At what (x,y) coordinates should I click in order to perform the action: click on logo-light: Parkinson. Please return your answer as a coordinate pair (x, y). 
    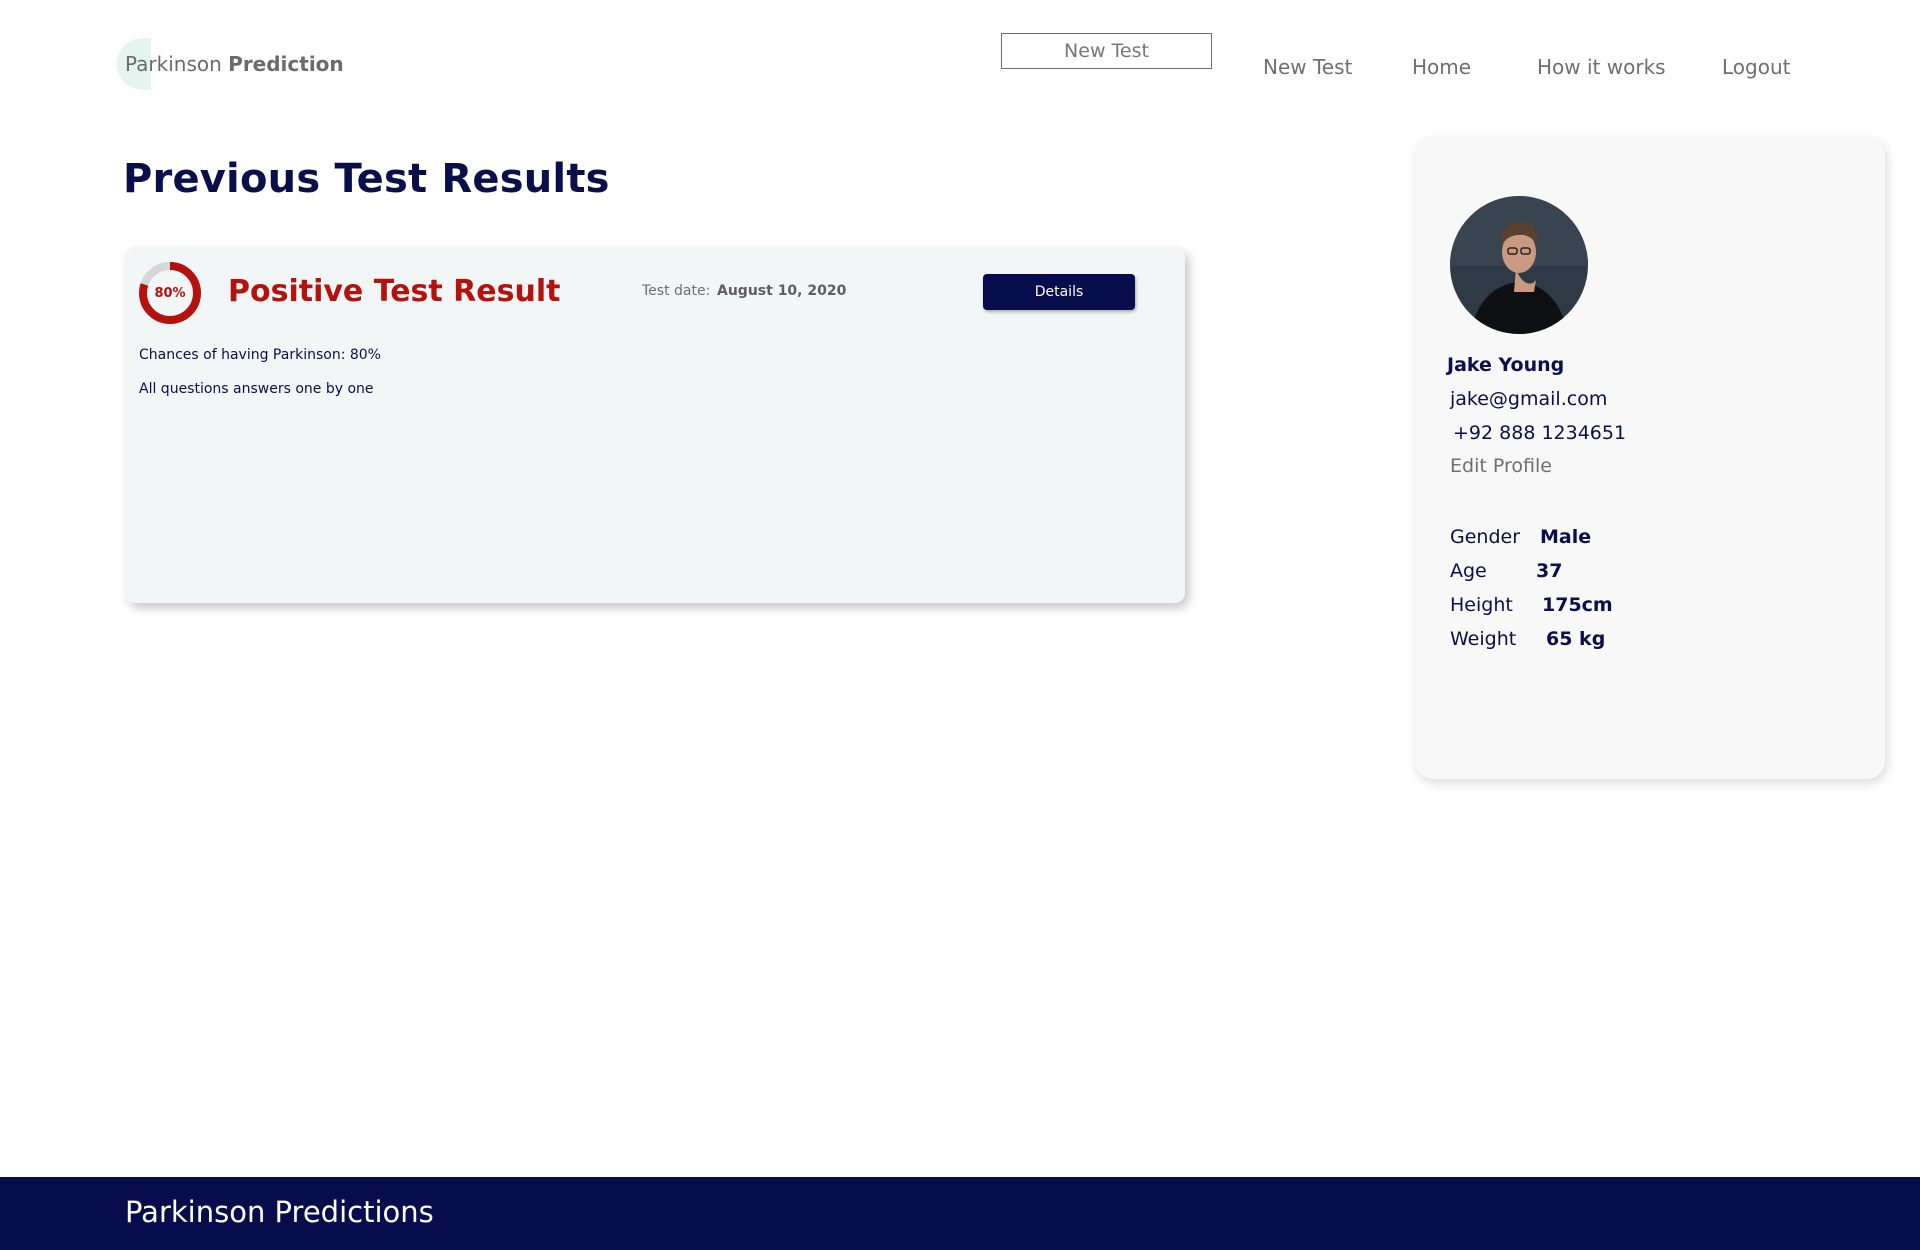
    Looking at the image, I should click on (173, 64).